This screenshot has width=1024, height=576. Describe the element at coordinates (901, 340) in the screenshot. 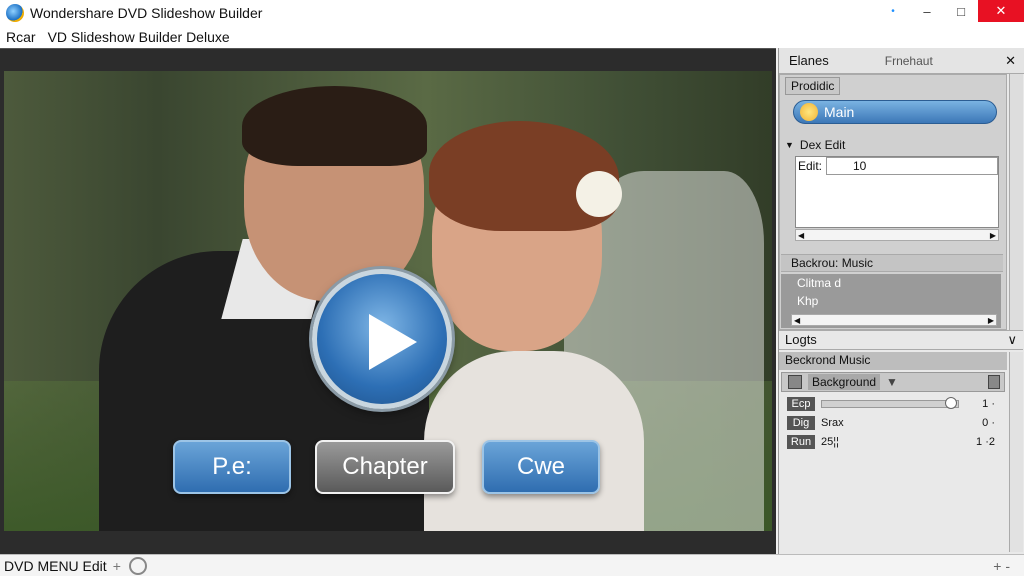

I see `logts-section-header: Logts ∨` at that location.